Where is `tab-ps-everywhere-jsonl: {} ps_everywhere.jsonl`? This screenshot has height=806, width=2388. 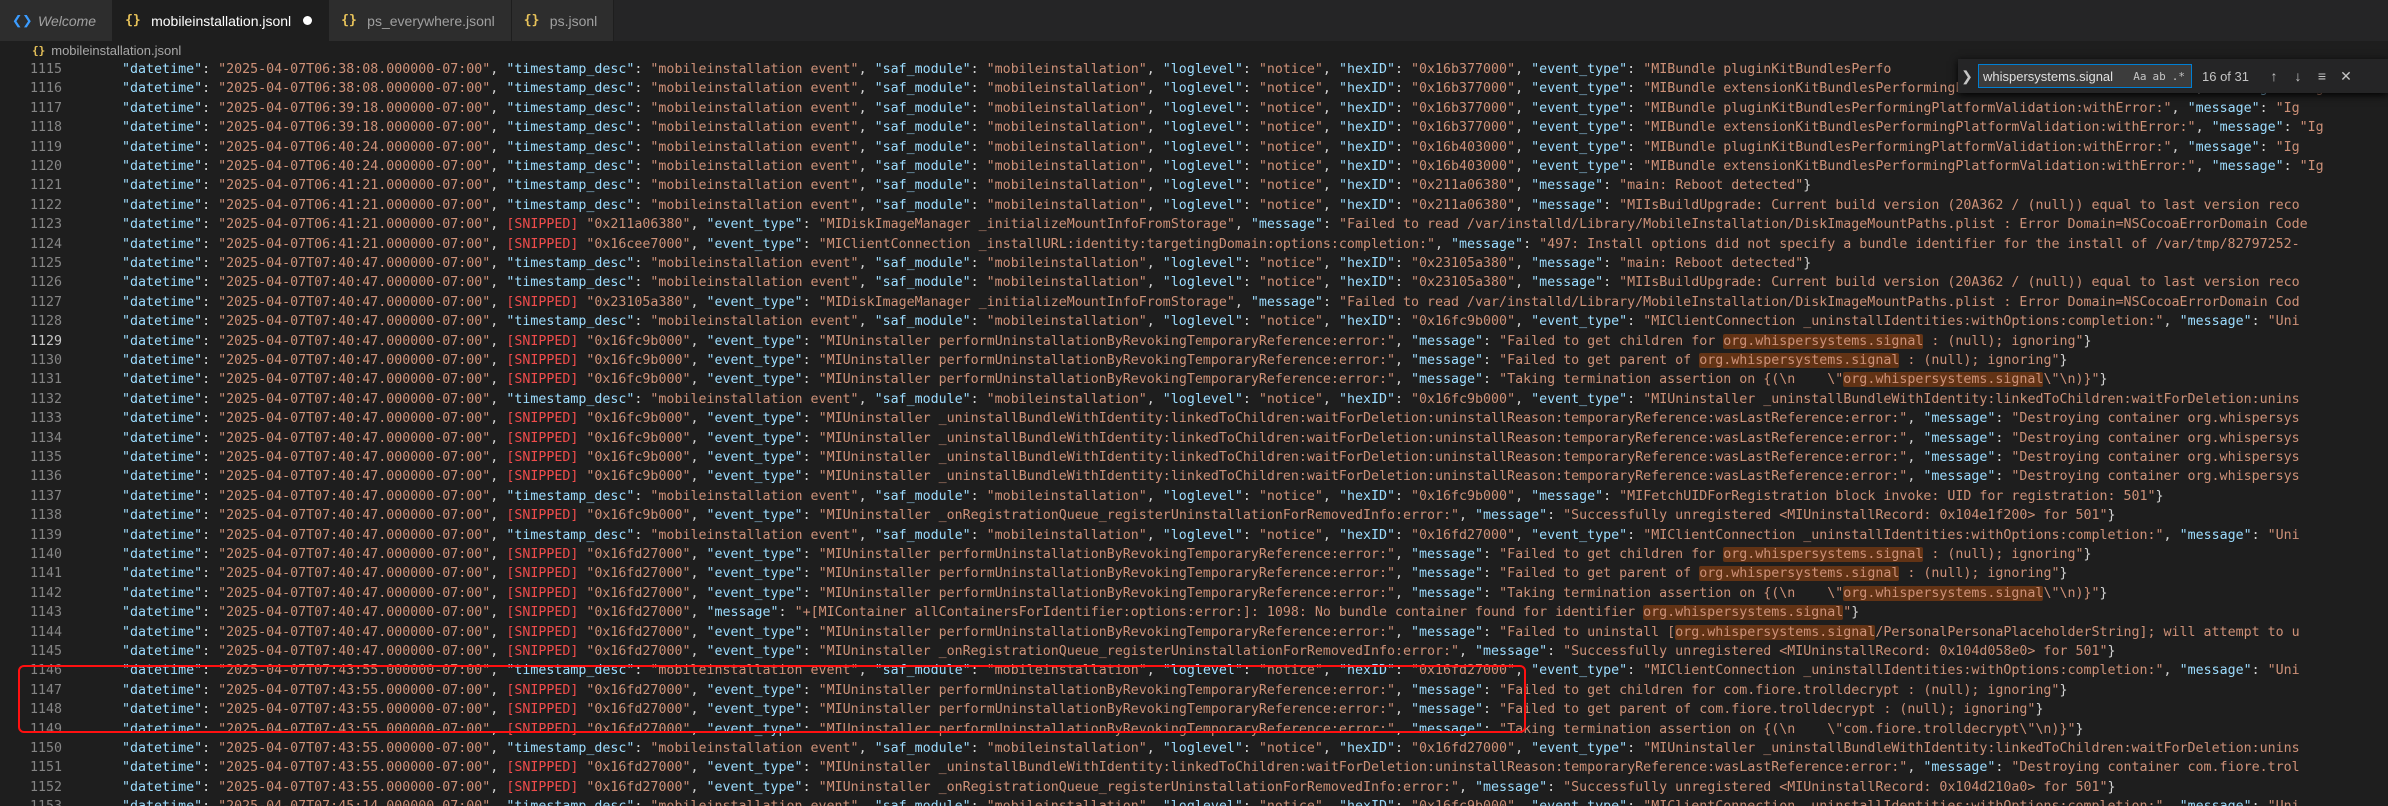
tab-ps-everywhere-jsonl: {} ps_everywhere.jsonl is located at coordinates (420, 20).